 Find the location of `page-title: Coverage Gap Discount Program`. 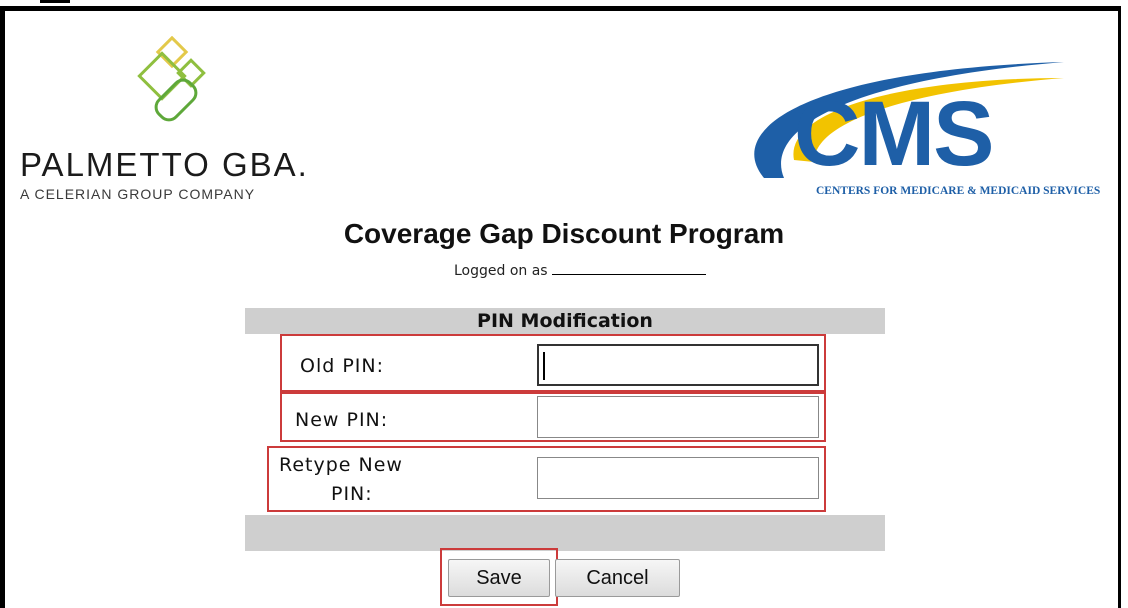

page-title: Coverage Gap Discount Program is located at coordinates (564, 233).